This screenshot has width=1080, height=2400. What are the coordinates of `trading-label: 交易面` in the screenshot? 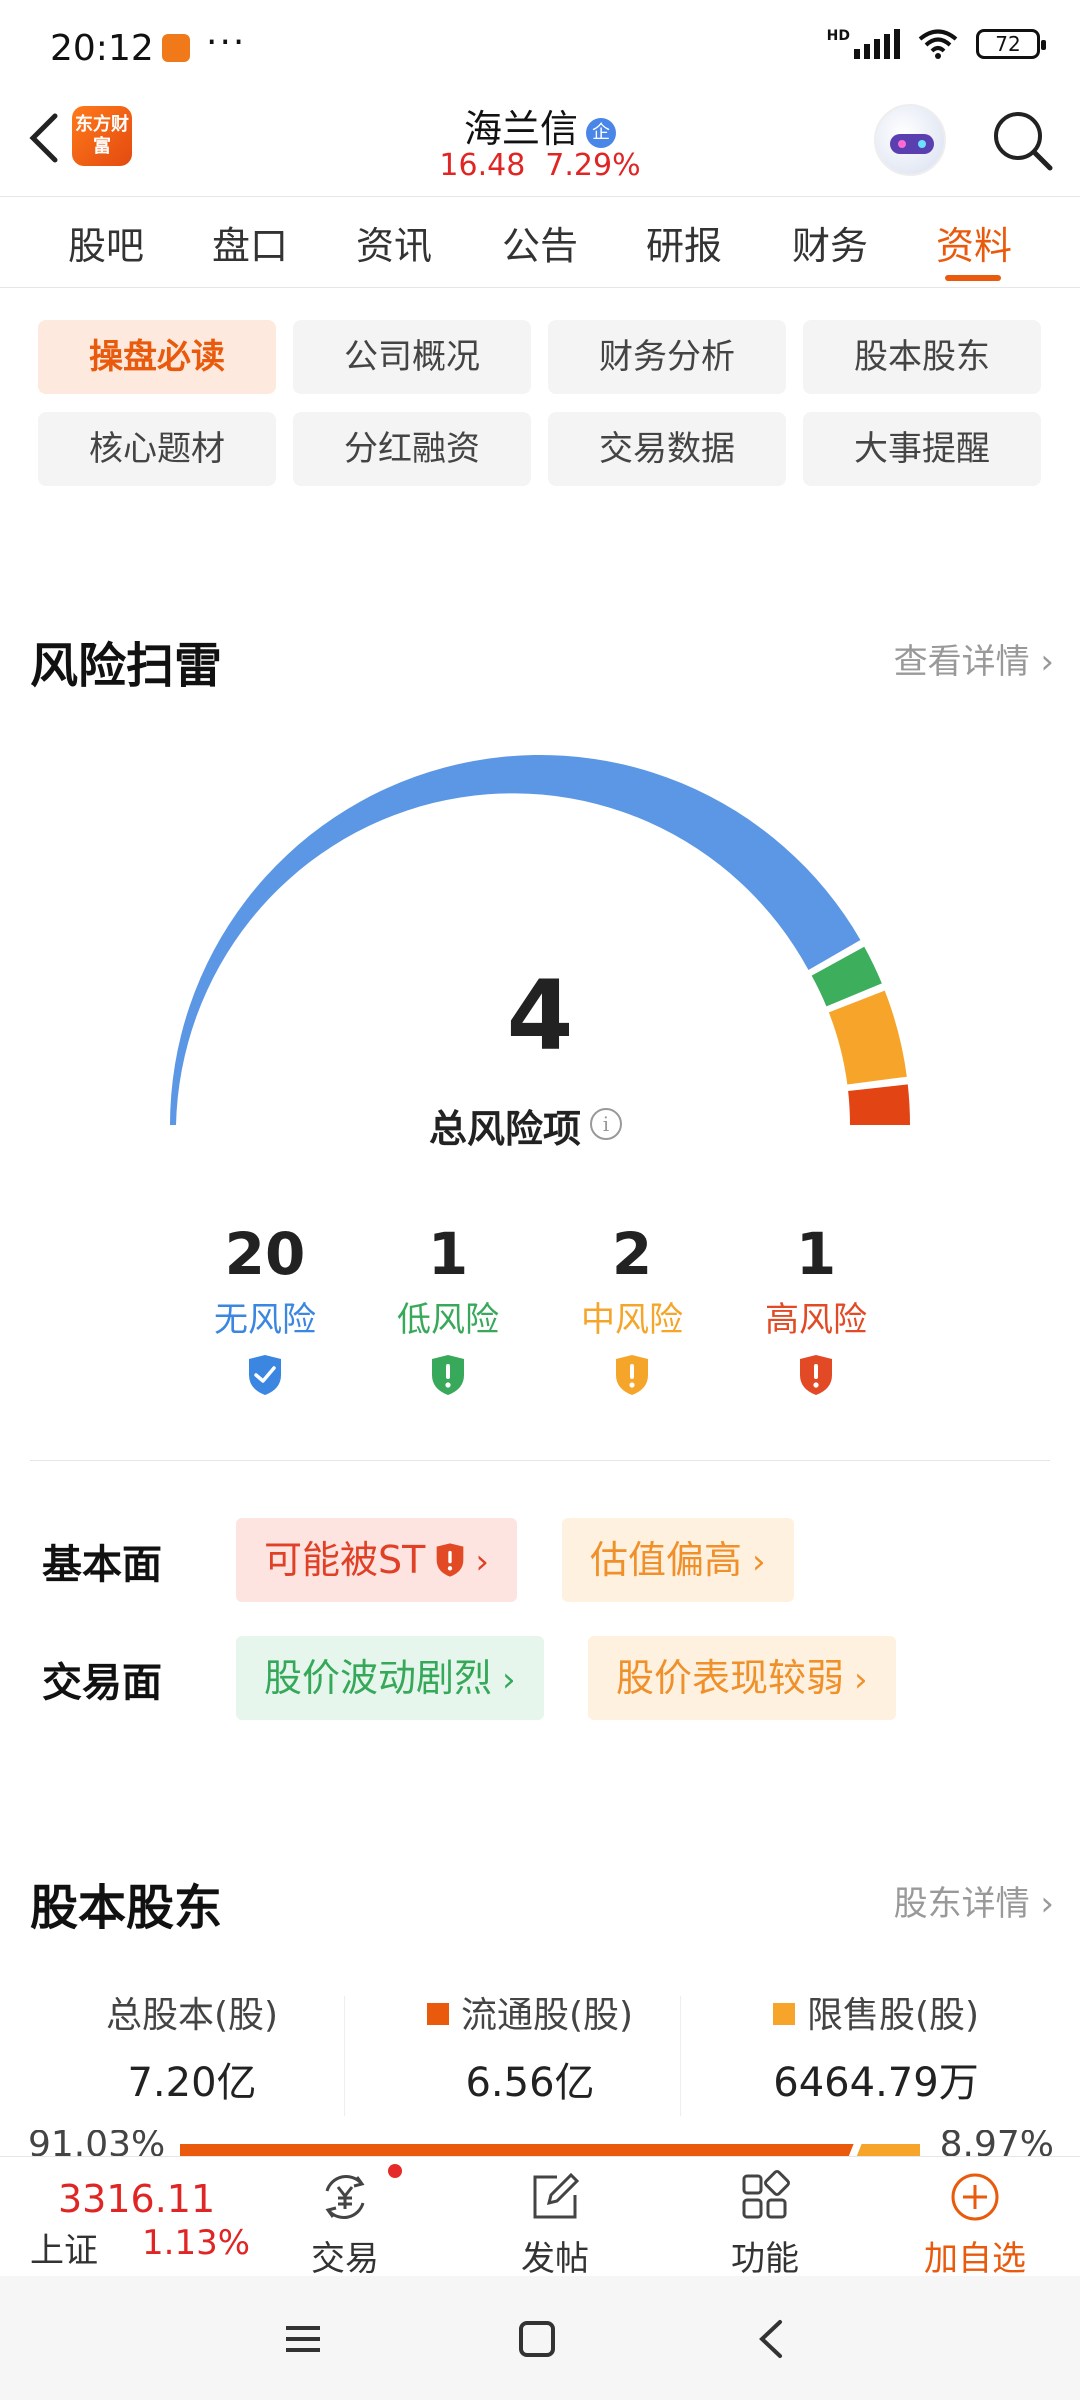 It's located at (102, 1683).